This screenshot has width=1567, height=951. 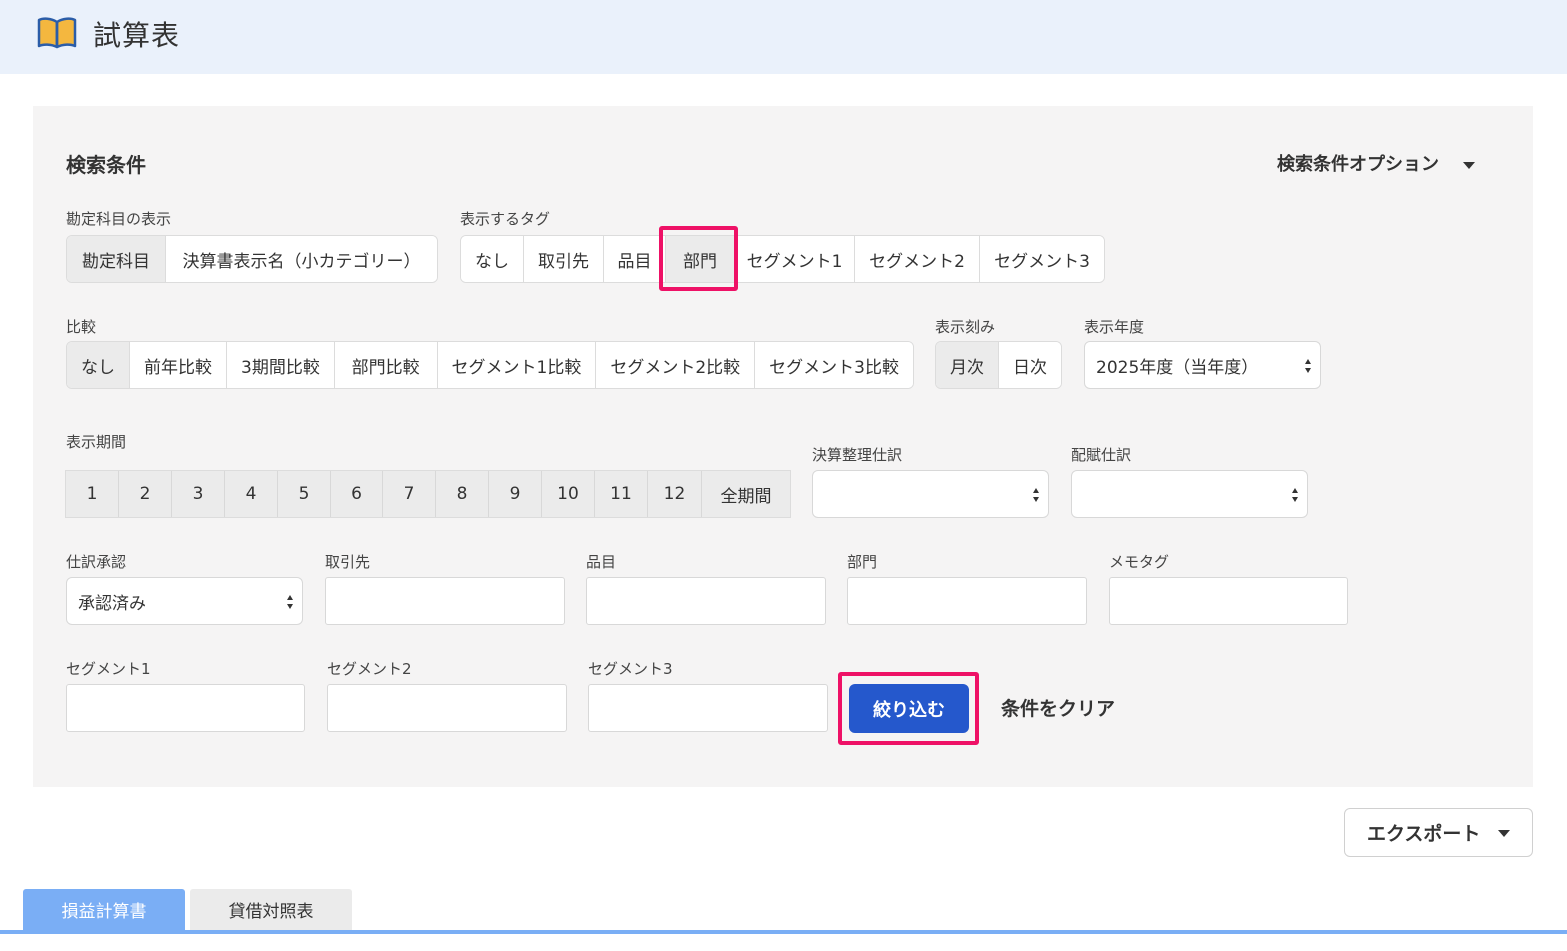 I want to click on period-10: 10, so click(x=568, y=494).